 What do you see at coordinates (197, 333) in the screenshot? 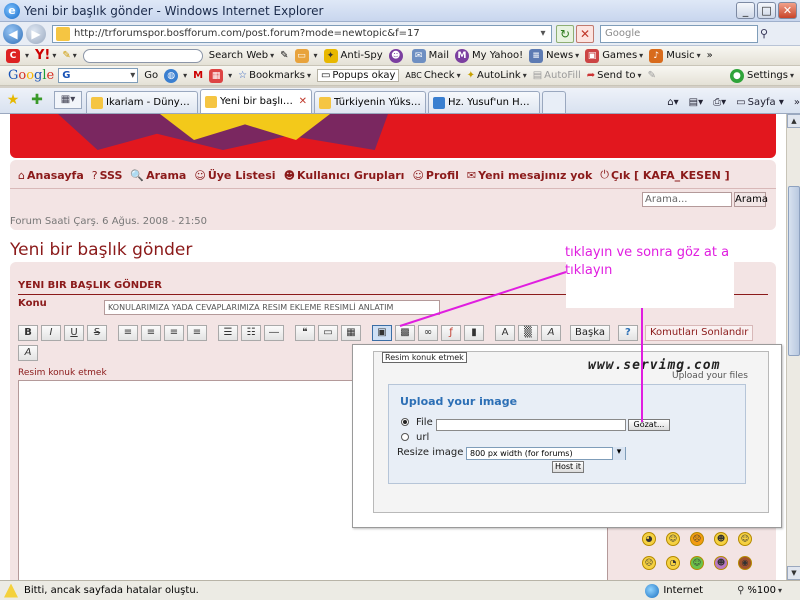
I see `justify-icon: ≡` at bounding box center [197, 333].